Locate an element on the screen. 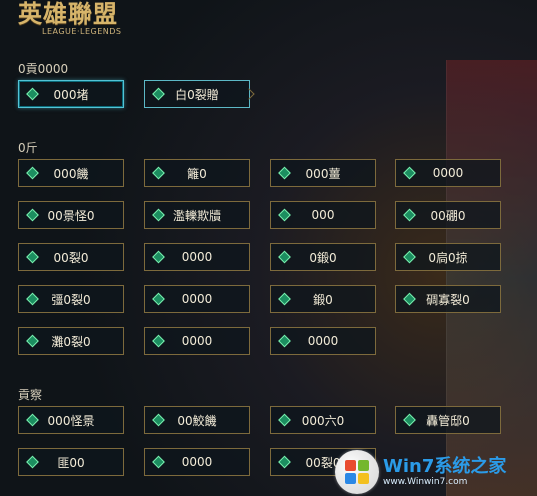 The image size is (537, 496). option-label: 0鍛0 is located at coordinates (323, 257).